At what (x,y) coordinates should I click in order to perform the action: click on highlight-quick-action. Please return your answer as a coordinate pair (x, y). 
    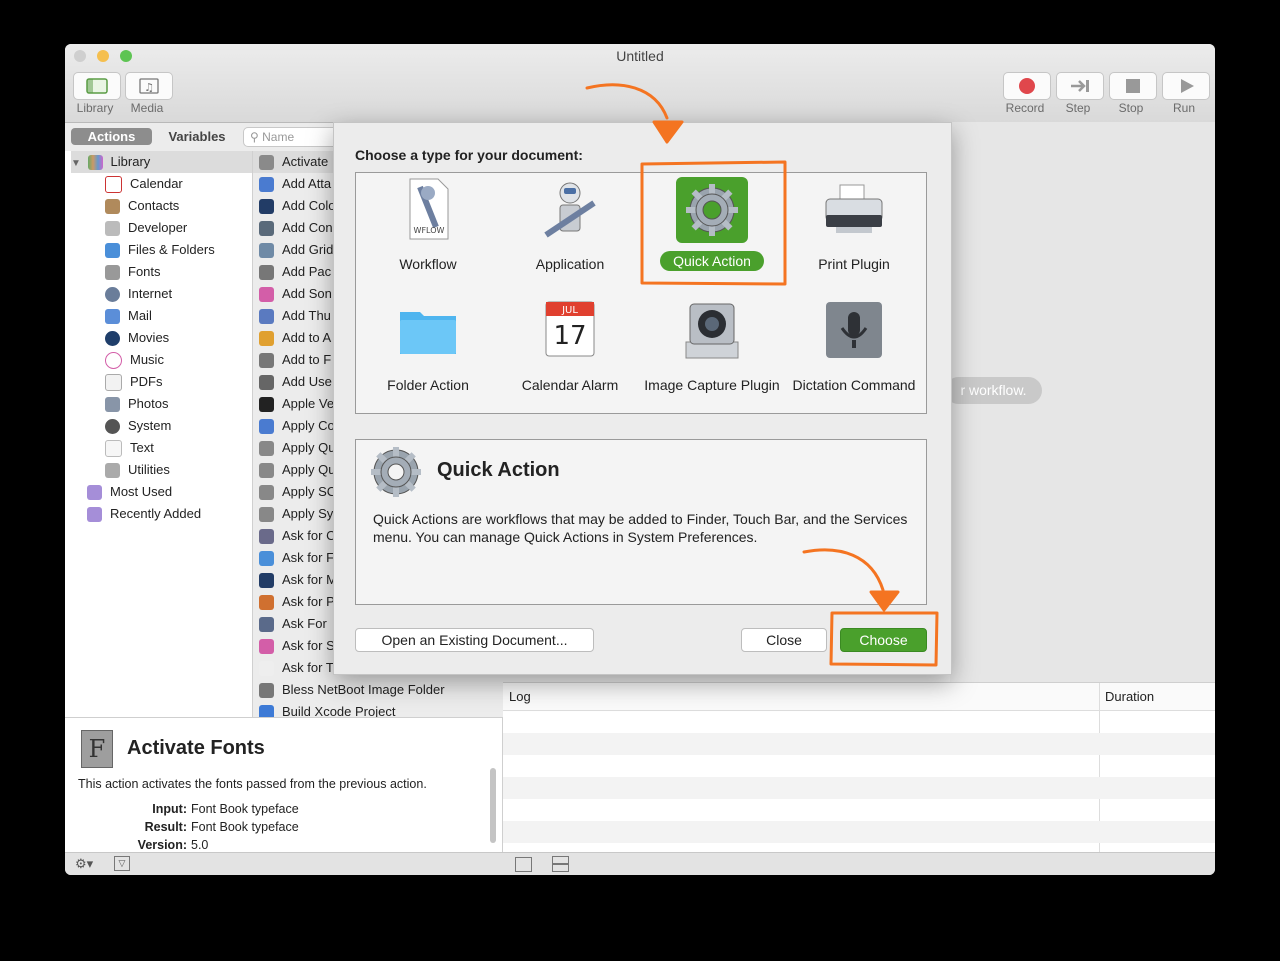
    Looking at the image, I should click on (713, 223).